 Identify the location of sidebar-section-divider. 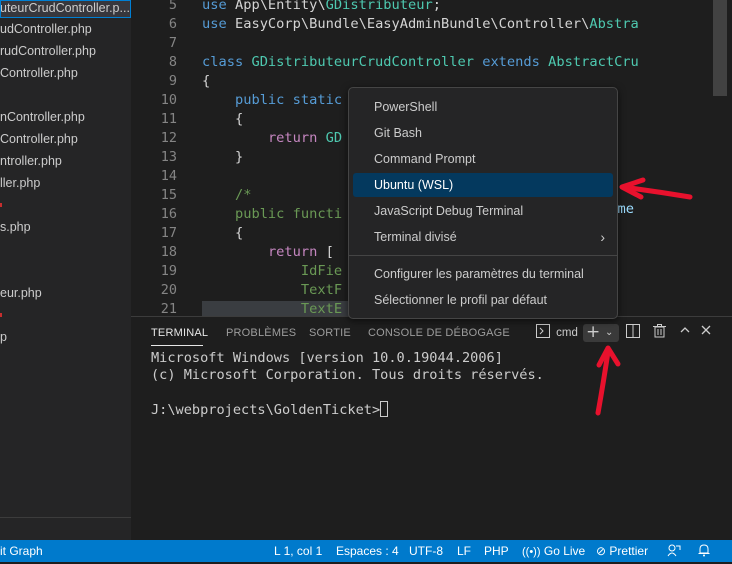
(65, 517).